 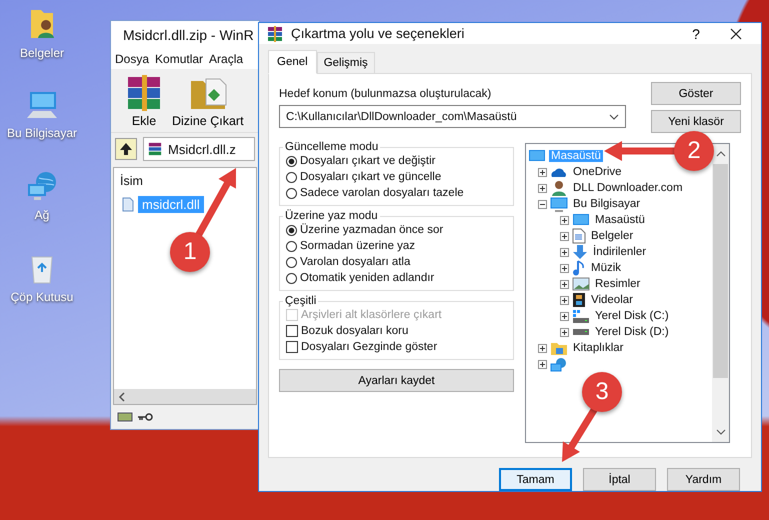 I want to click on tree-item: DLL Downloader.com, so click(x=628, y=188).